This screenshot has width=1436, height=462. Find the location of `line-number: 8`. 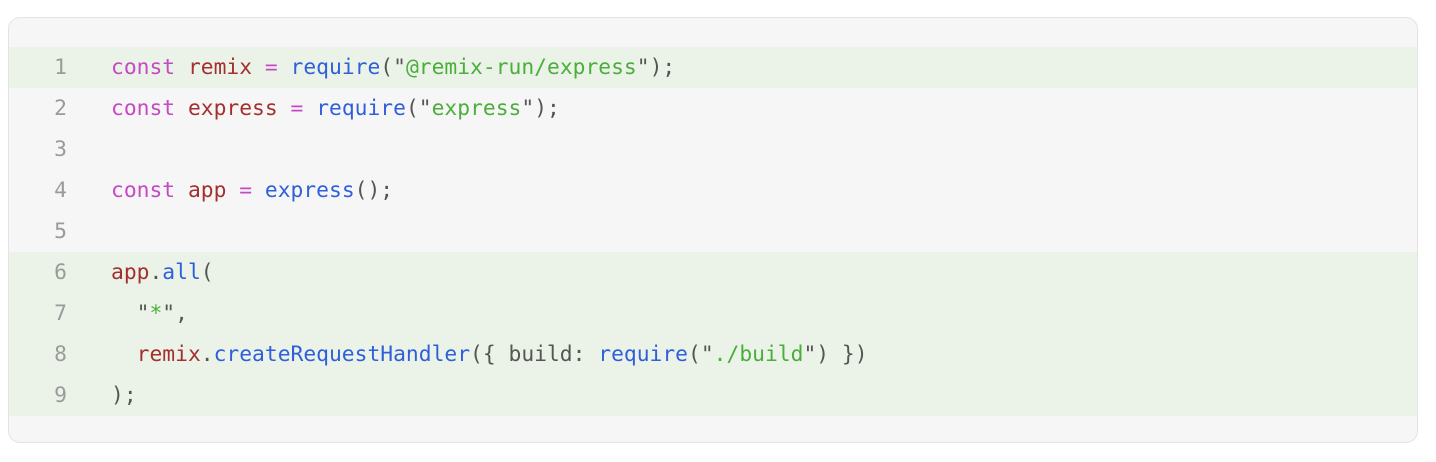

line-number: 8 is located at coordinates (60, 354).